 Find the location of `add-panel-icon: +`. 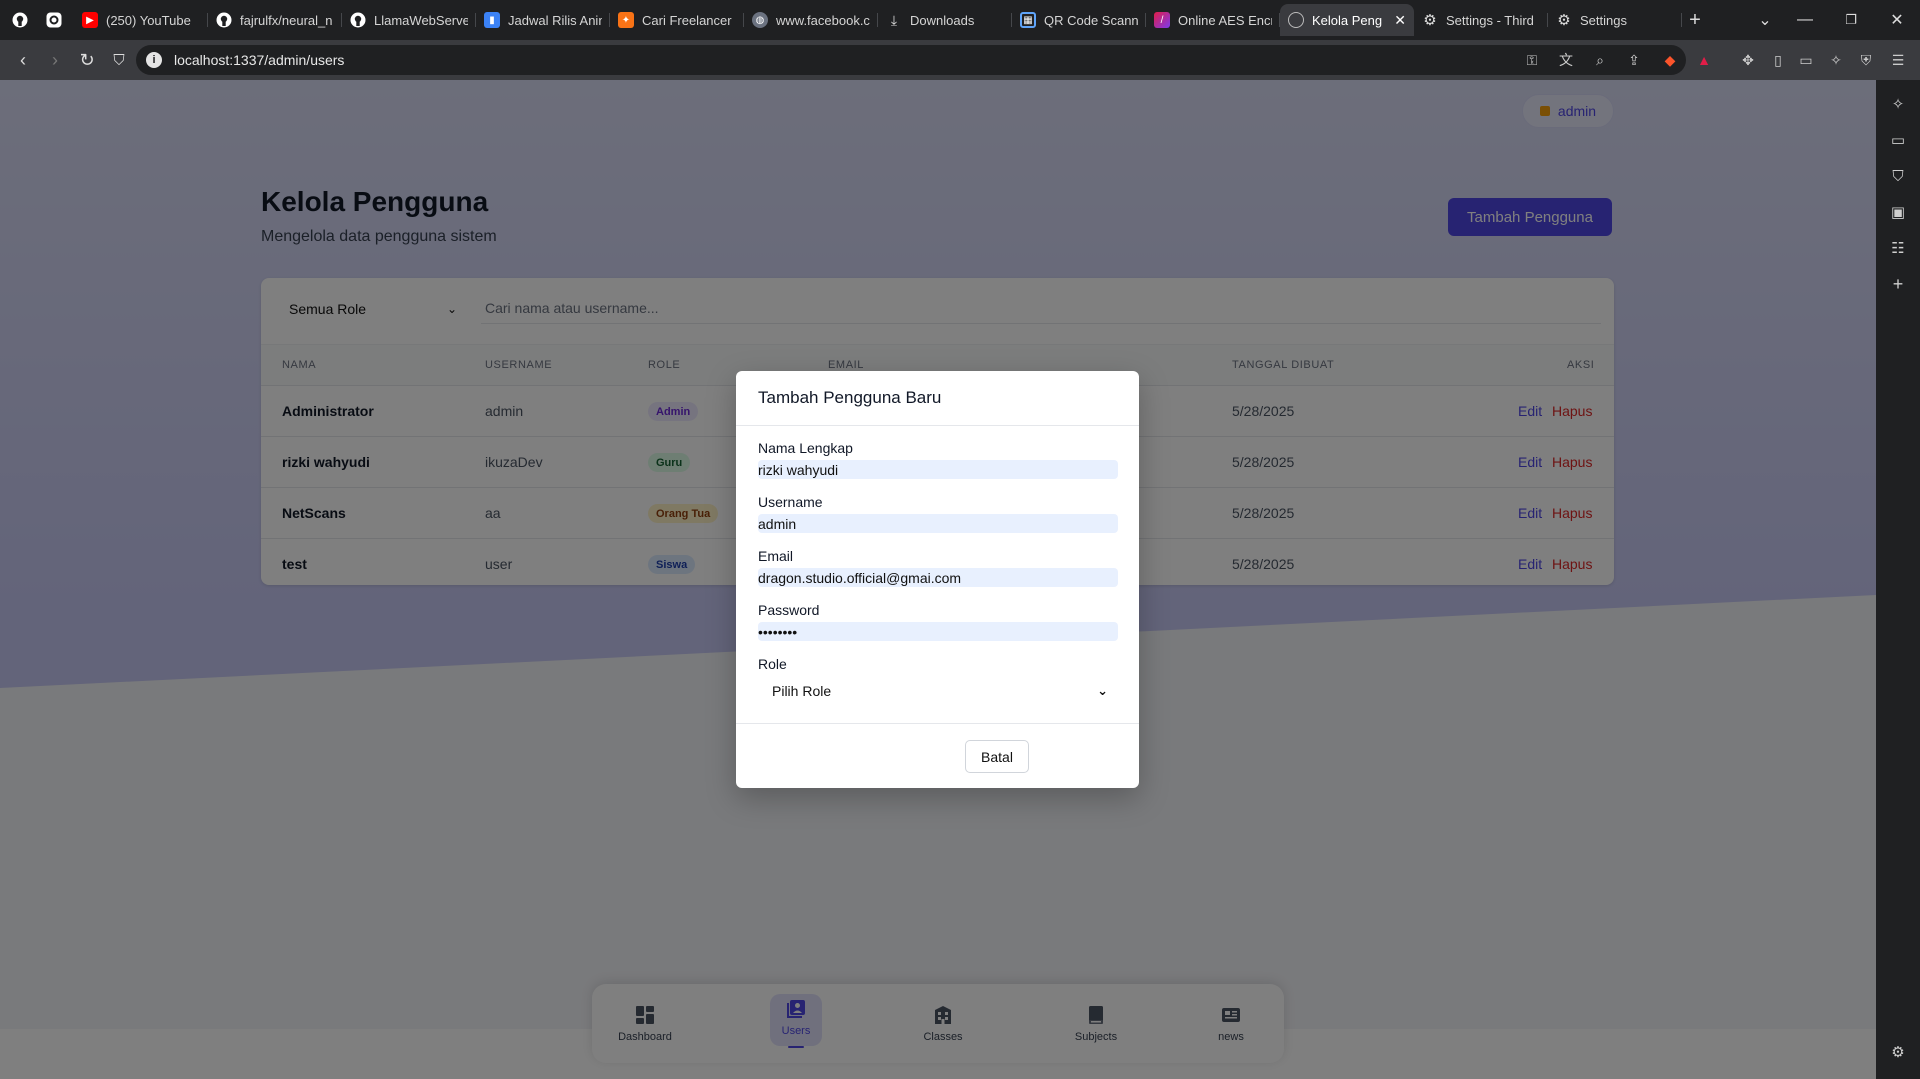

add-panel-icon: + is located at coordinates (1898, 284).